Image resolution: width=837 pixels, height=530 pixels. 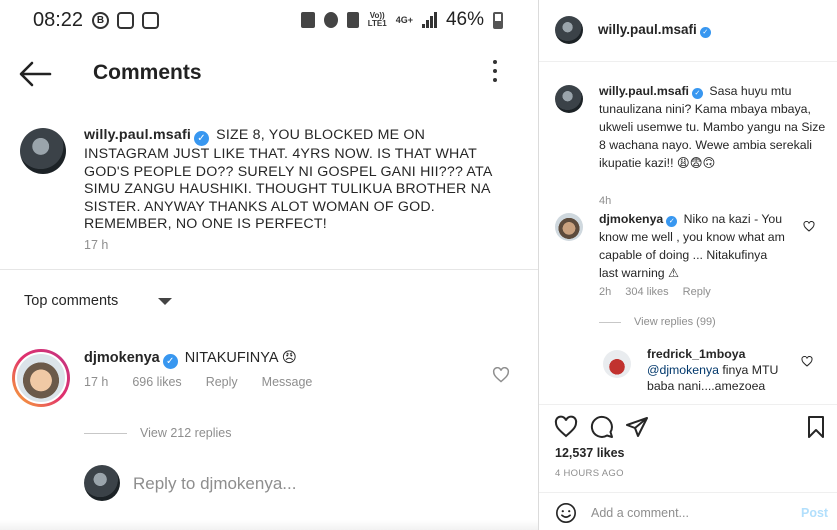 I want to click on signal-icon, so click(x=429, y=20).